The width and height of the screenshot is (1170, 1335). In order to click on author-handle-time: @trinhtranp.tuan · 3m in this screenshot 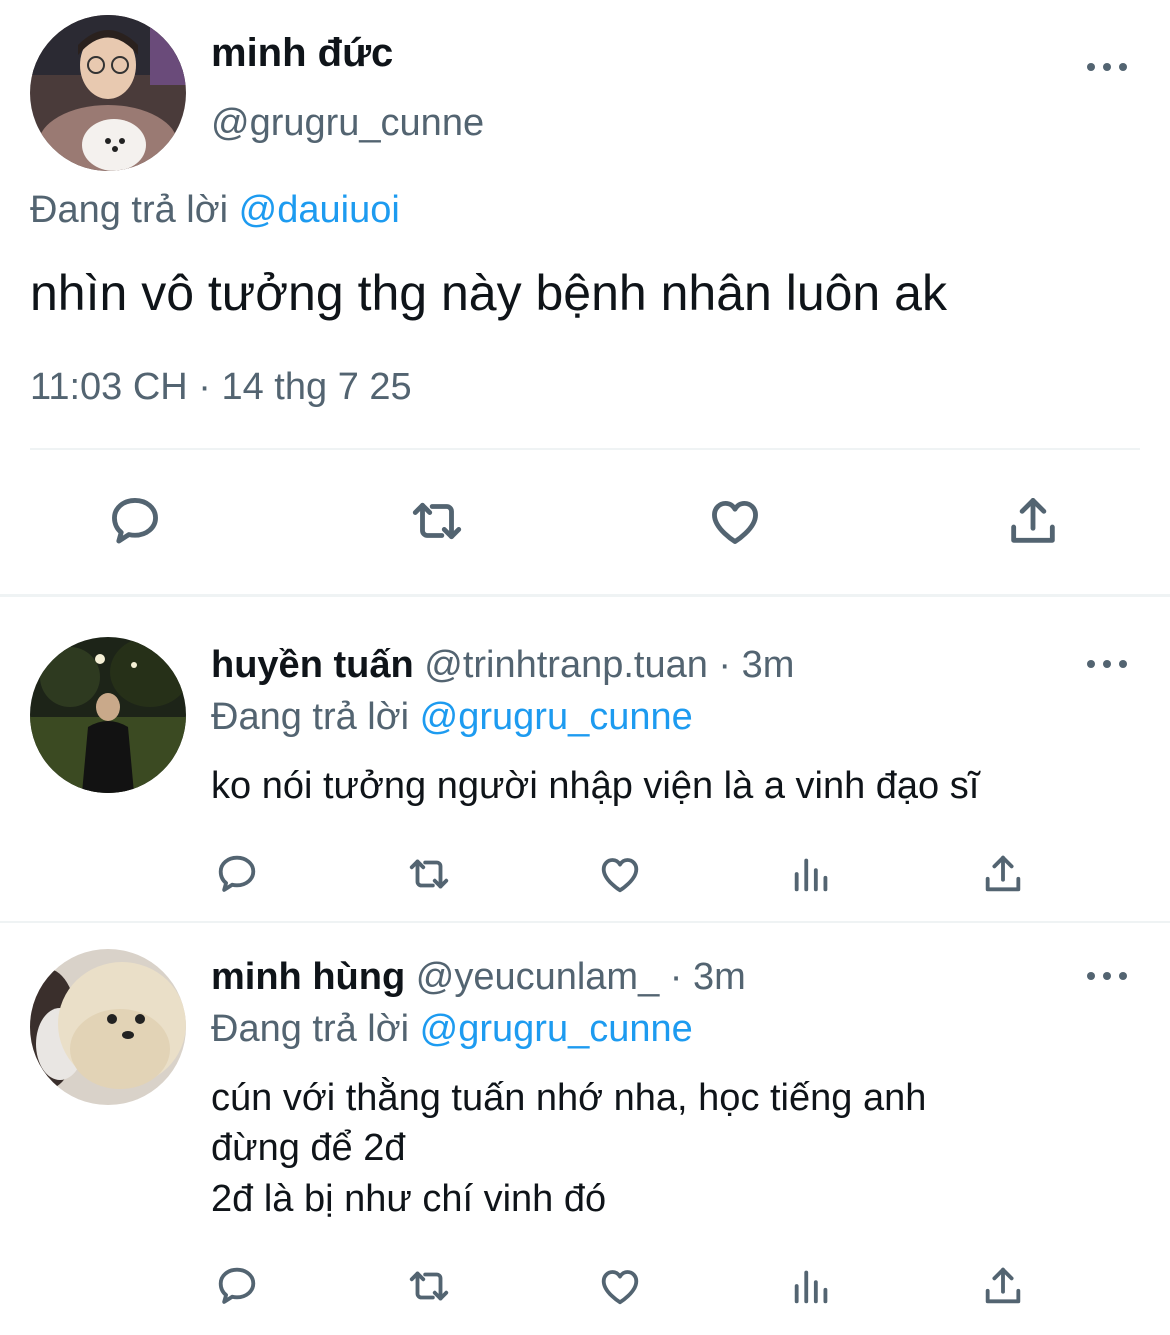, I will do `click(609, 665)`.